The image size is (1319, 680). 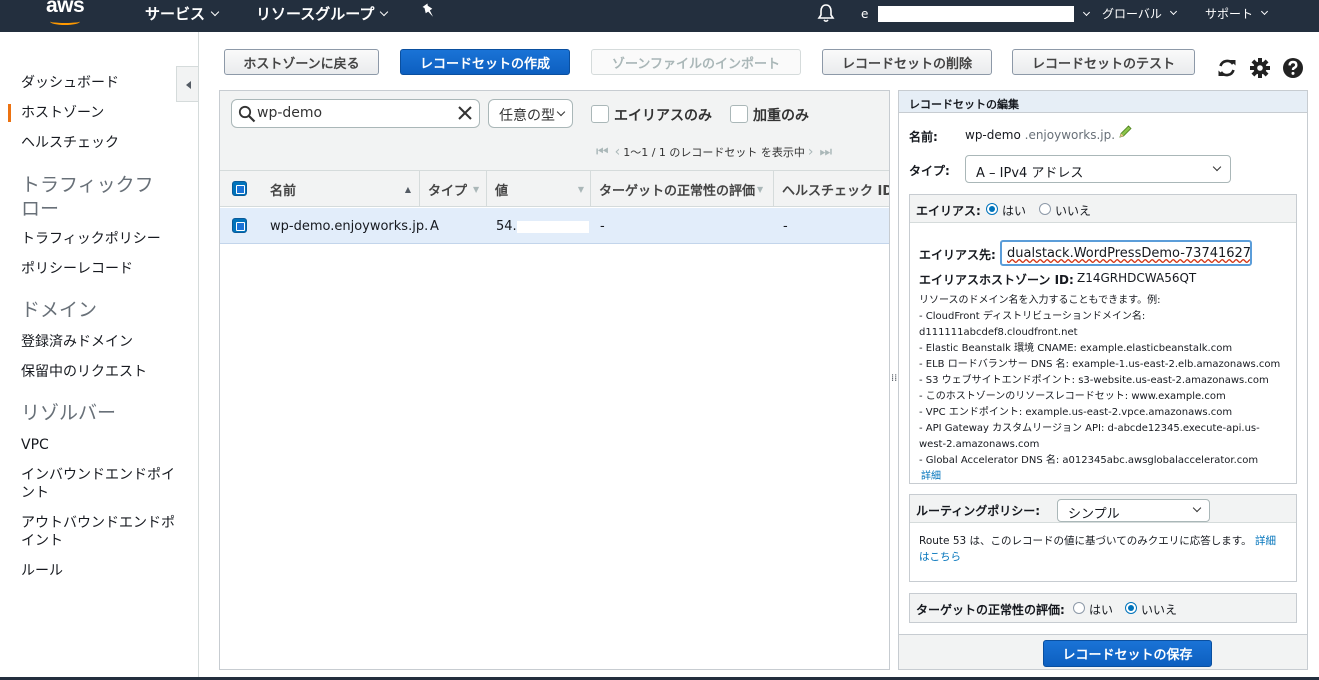 What do you see at coordinates (187, 84) in the screenshot?
I see `collapse-sidebar-button` at bounding box center [187, 84].